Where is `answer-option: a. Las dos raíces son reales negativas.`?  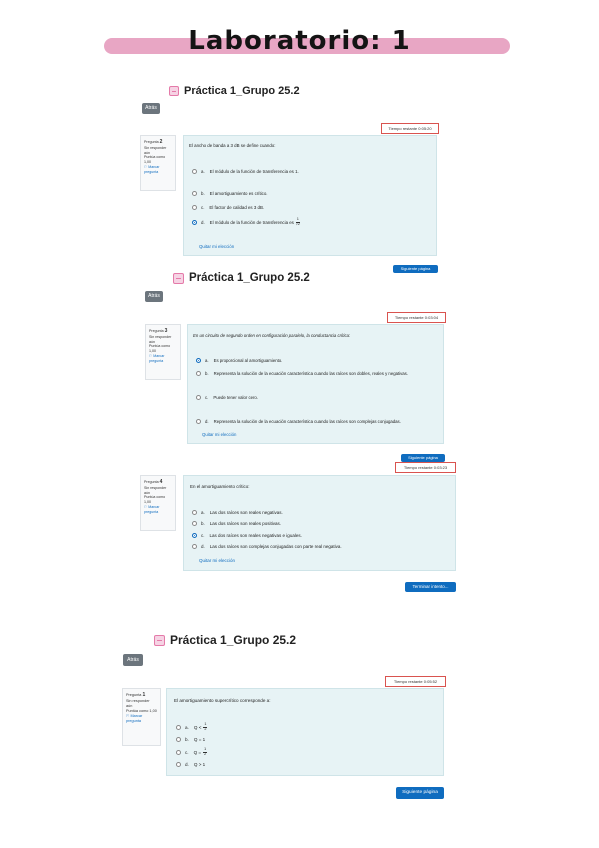
answer-option: a. Las dos raíces son reales negativas. is located at coordinates (237, 512).